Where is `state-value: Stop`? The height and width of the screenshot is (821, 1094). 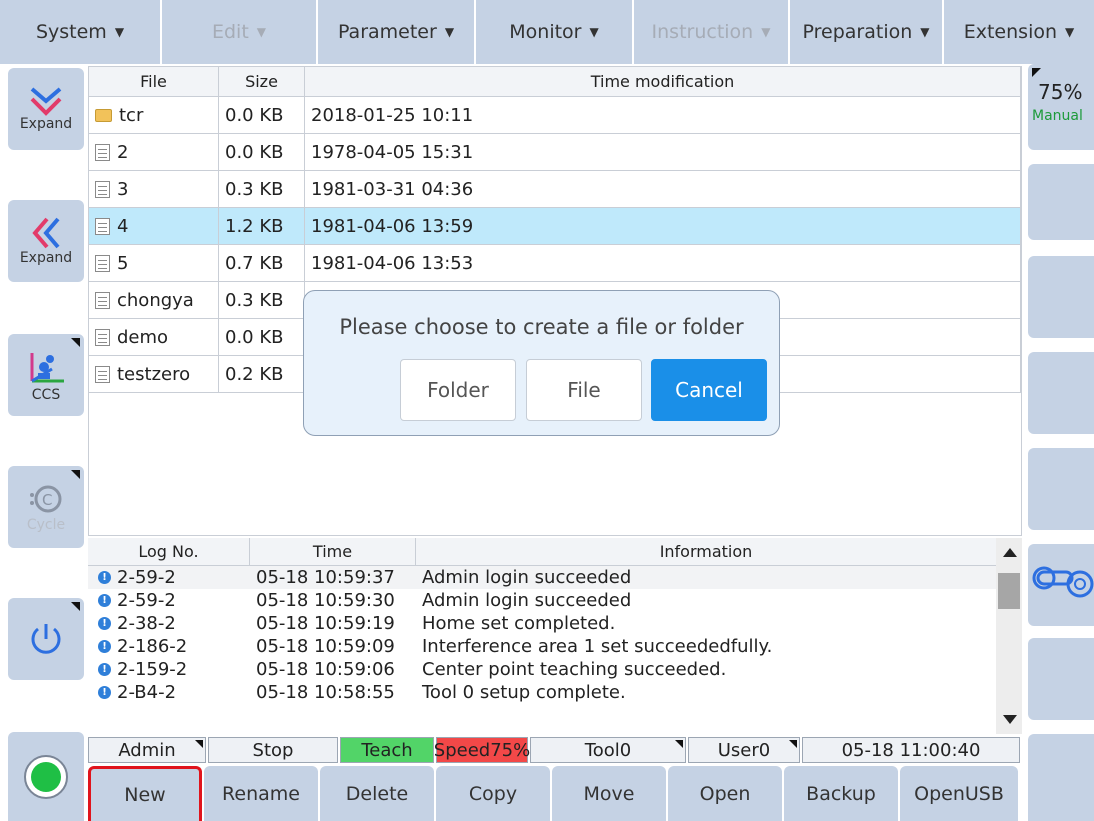
state-value: Stop is located at coordinates (273, 750).